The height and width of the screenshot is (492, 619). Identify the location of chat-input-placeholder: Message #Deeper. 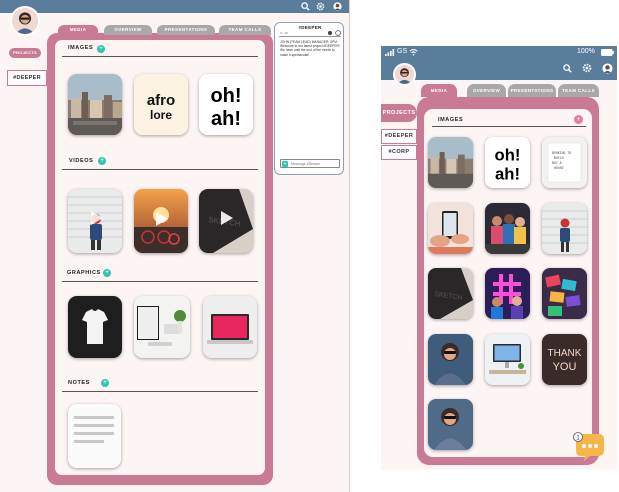
(306, 164).